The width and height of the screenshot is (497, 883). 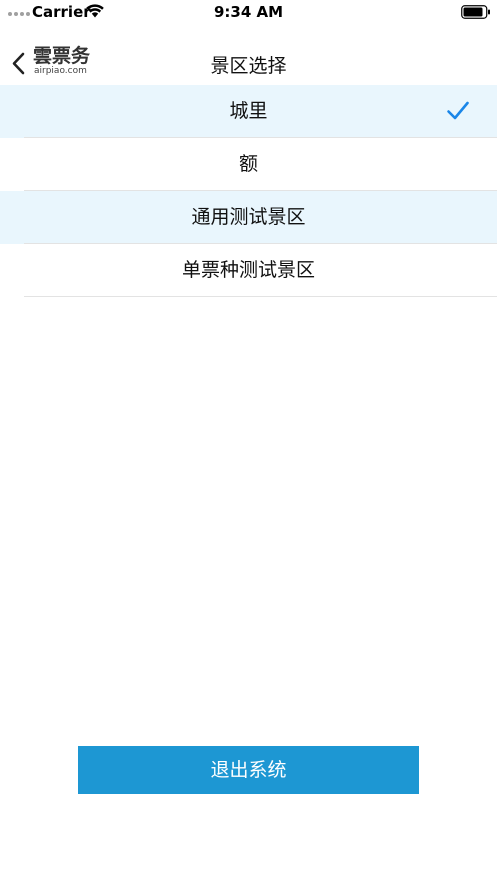 What do you see at coordinates (476, 14) in the screenshot?
I see `battery-icon` at bounding box center [476, 14].